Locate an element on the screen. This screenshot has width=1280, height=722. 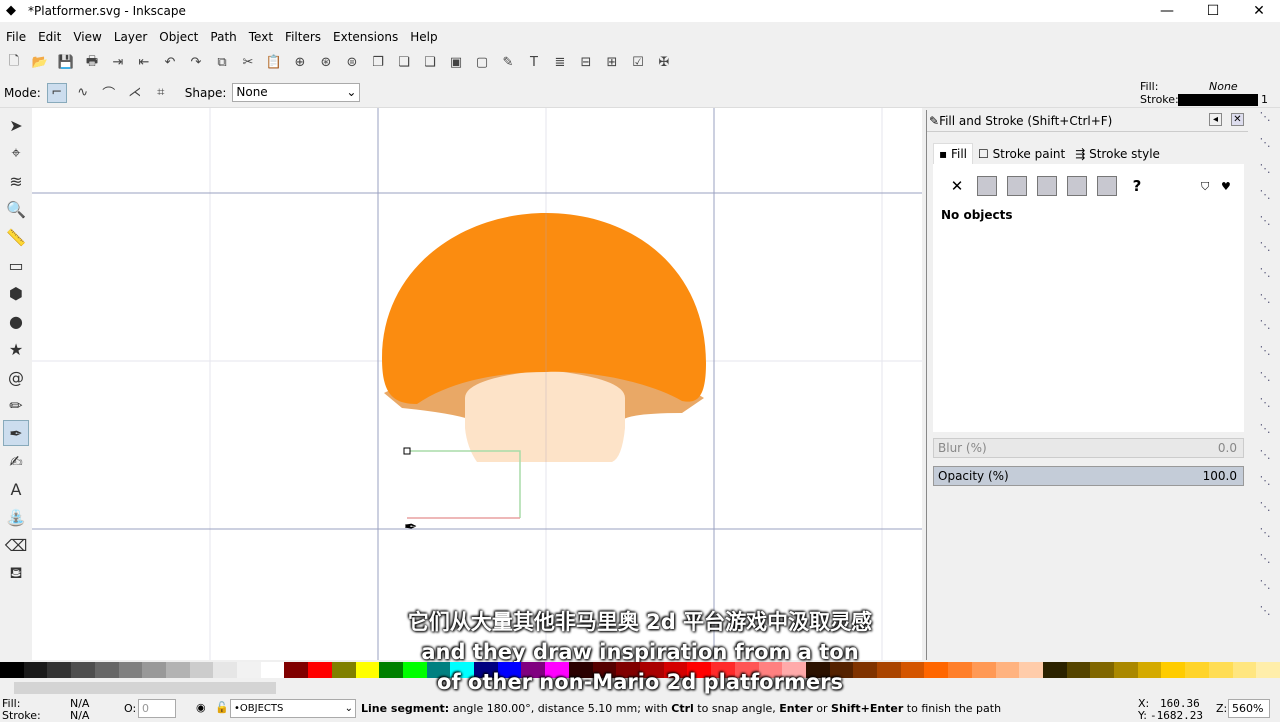
menu-object: Object is located at coordinates (178, 37).